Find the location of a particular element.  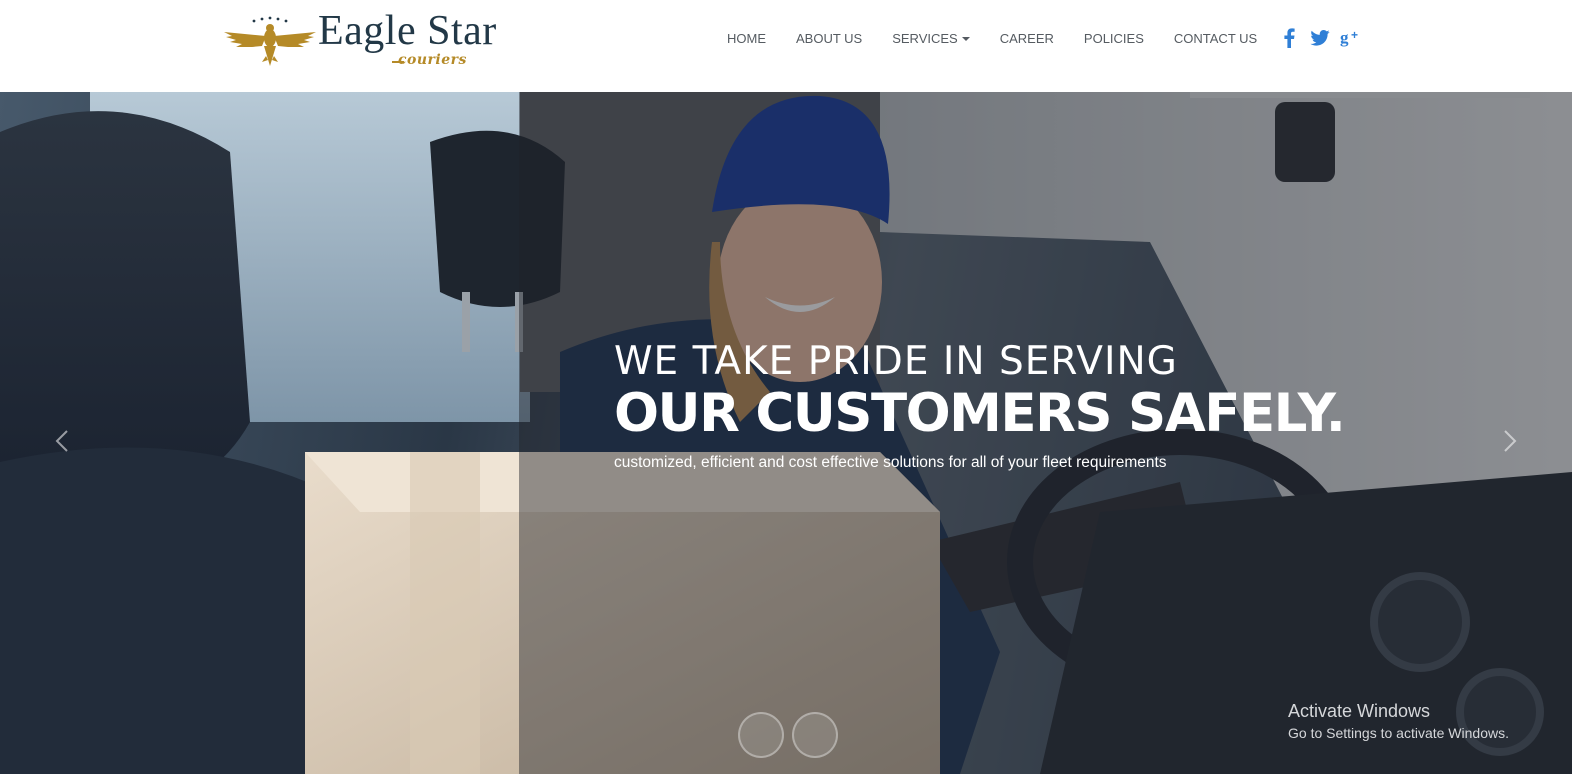

nav-policies: POLICIES is located at coordinates (1114, 38).